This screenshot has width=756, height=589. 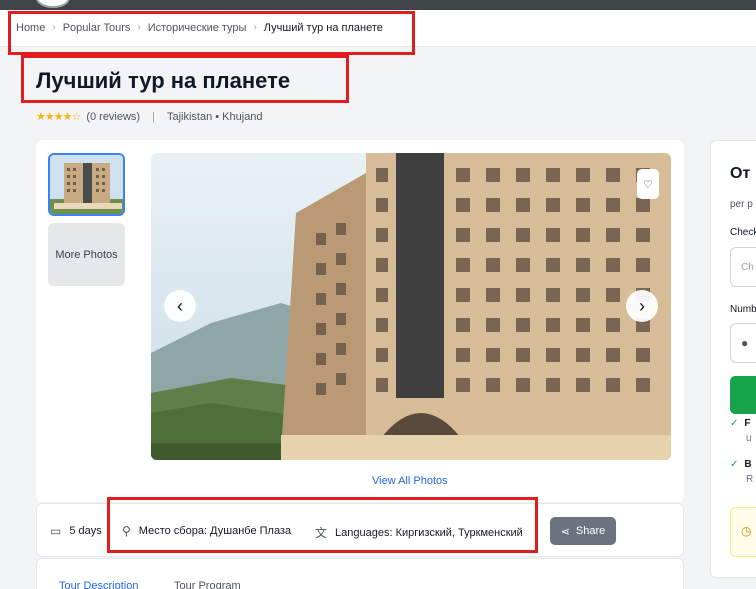 I want to click on feature-item: ✓ F u, so click(x=741, y=431).